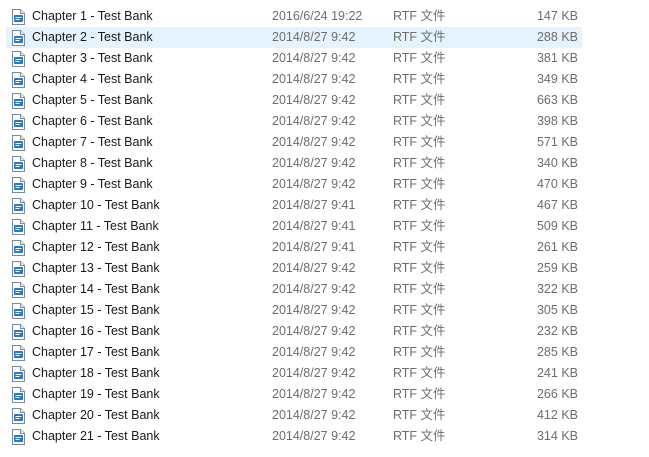  What do you see at coordinates (557, 142) in the screenshot?
I see `file-size: 571 KB` at bounding box center [557, 142].